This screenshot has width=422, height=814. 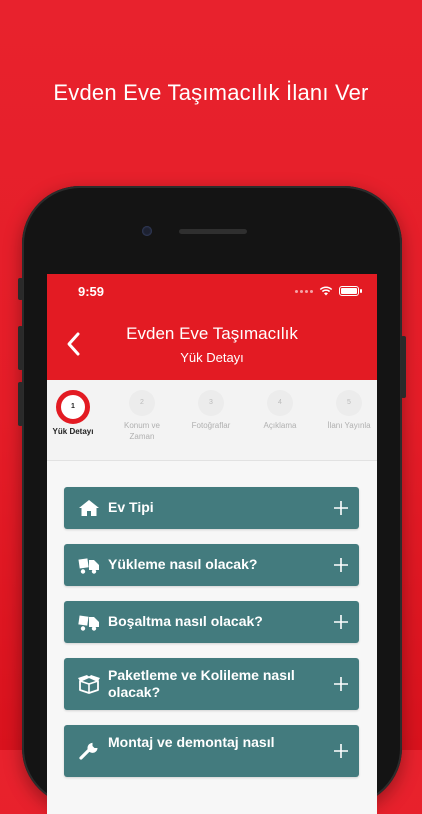 I want to click on step-konum-ve-zaman: 2 Konum ve Zaman, so click(x=142, y=416).